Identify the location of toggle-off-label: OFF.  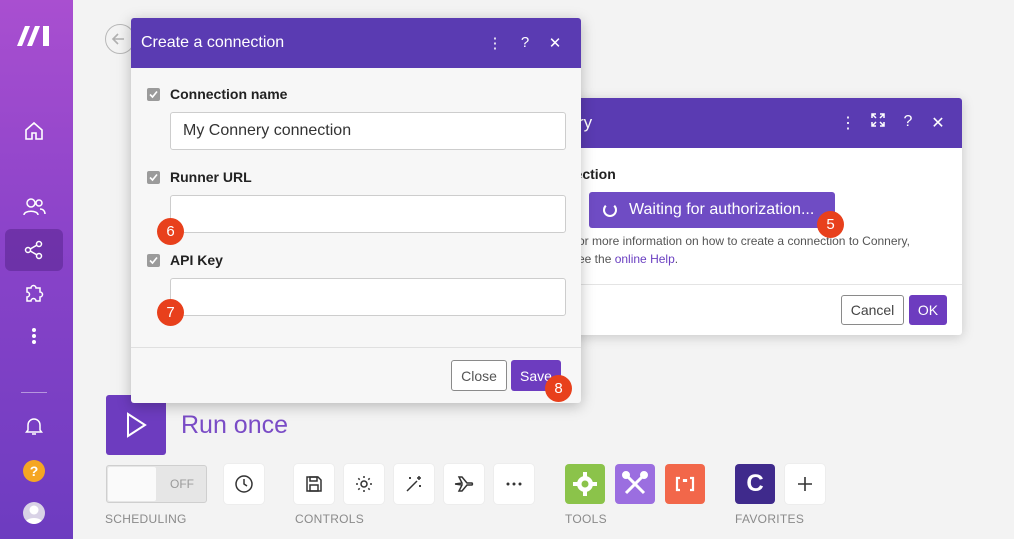
(182, 484).